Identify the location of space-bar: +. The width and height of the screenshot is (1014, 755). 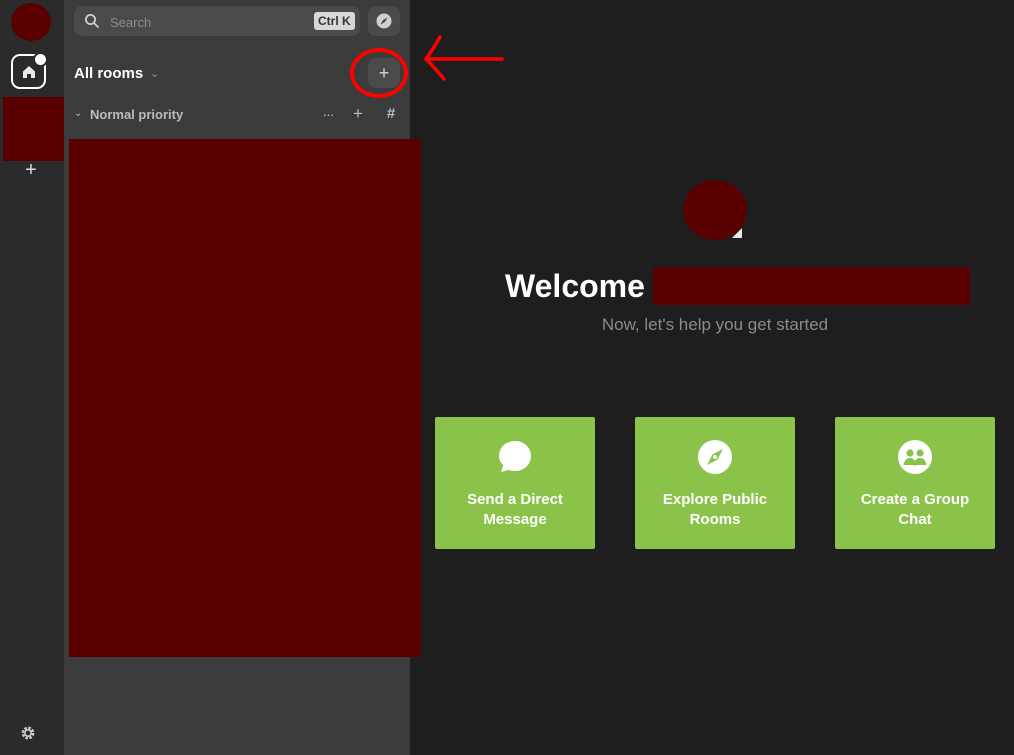
(33, 377).